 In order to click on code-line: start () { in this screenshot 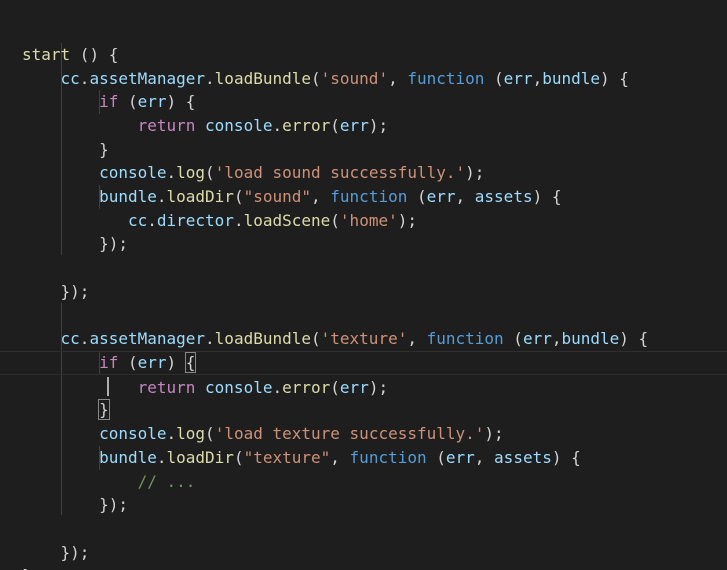, I will do `click(363, 41)`.